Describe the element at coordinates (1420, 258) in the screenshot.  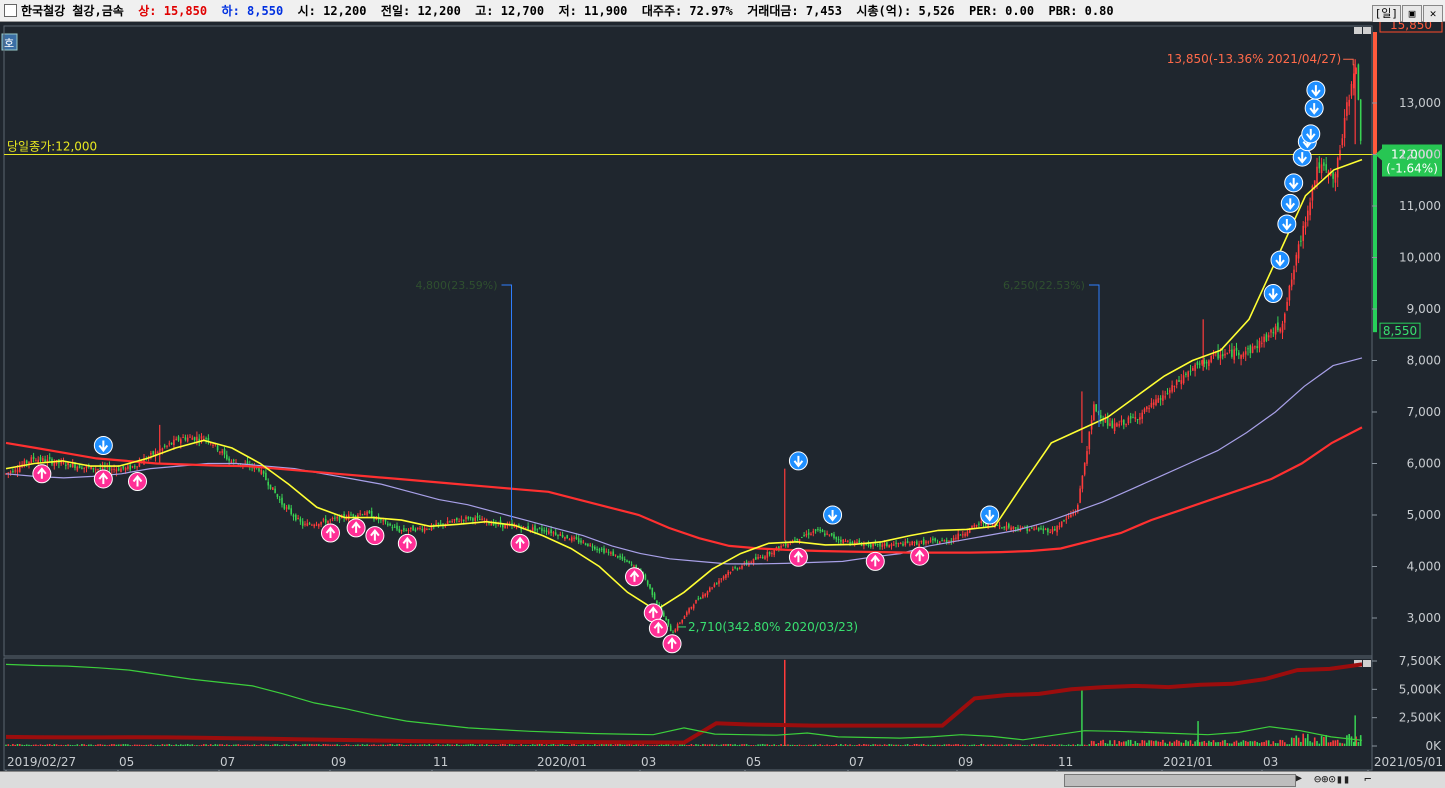
I see `y-tick-label: 10,000` at that location.